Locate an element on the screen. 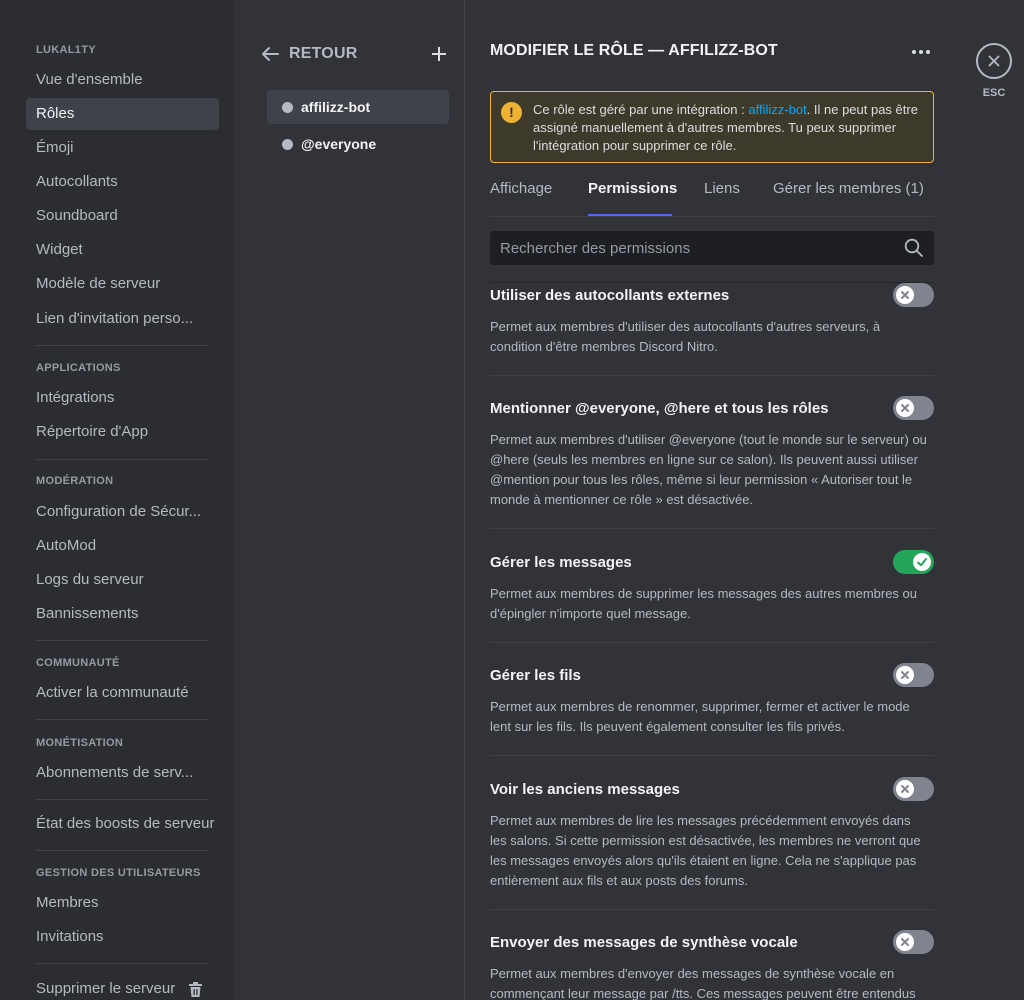 The height and width of the screenshot is (1000, 1024). sidebar-item-emoji: Émoji is located at coordinates (122, 148).